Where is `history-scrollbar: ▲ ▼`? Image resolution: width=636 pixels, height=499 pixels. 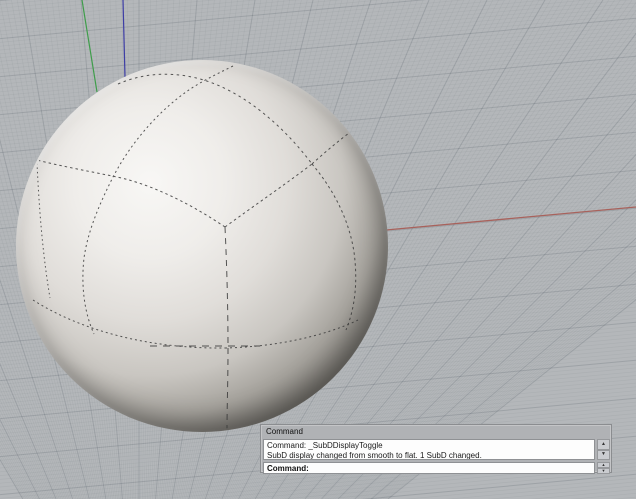
history-scrollbar: ▲ ▼ is located at coordinates (603, 449).